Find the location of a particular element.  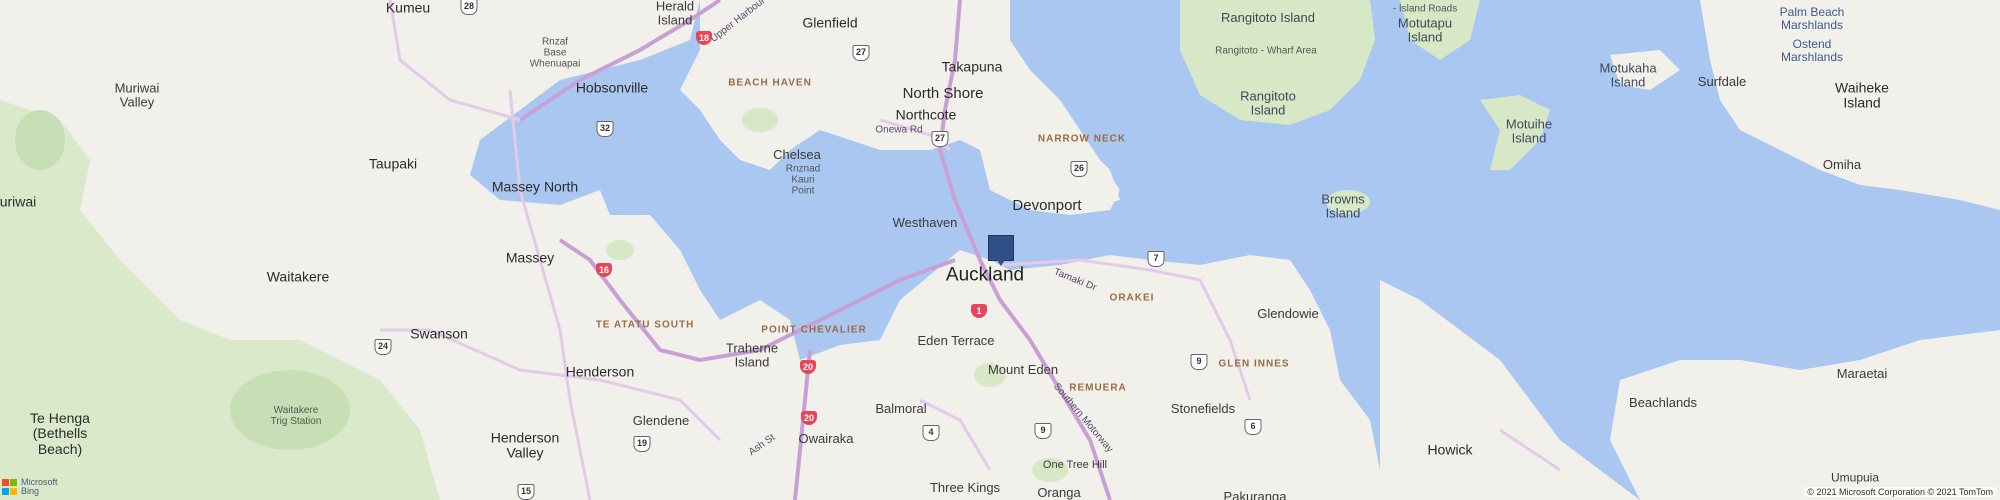

bing-logo: Microsoft Bing is located at coordinates (30, 487).